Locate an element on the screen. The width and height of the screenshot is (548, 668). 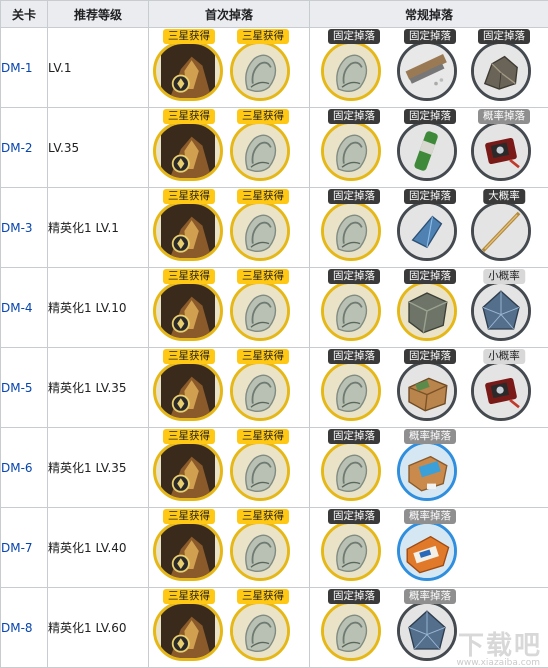
regular-drop-stone-block: 固定掉落 is located at coordinates (430, 307).